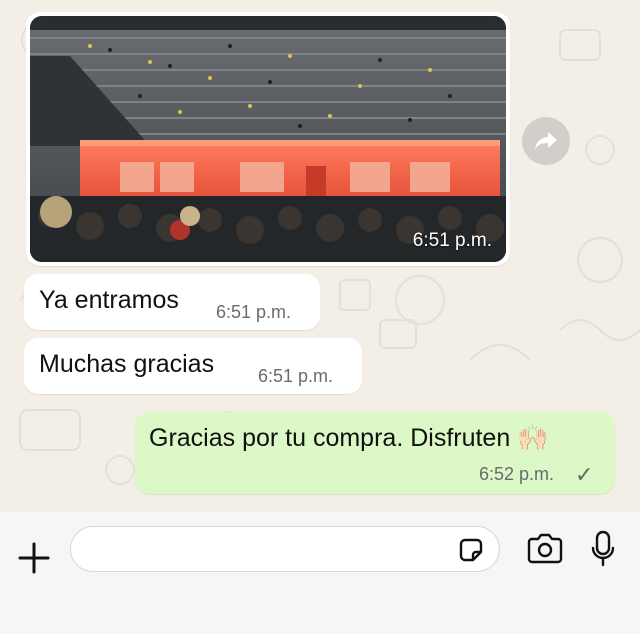  What do you see at coordinates (603, 549) in the screenshot?
I see `microphone-icon` at bounding box center [603, 549].